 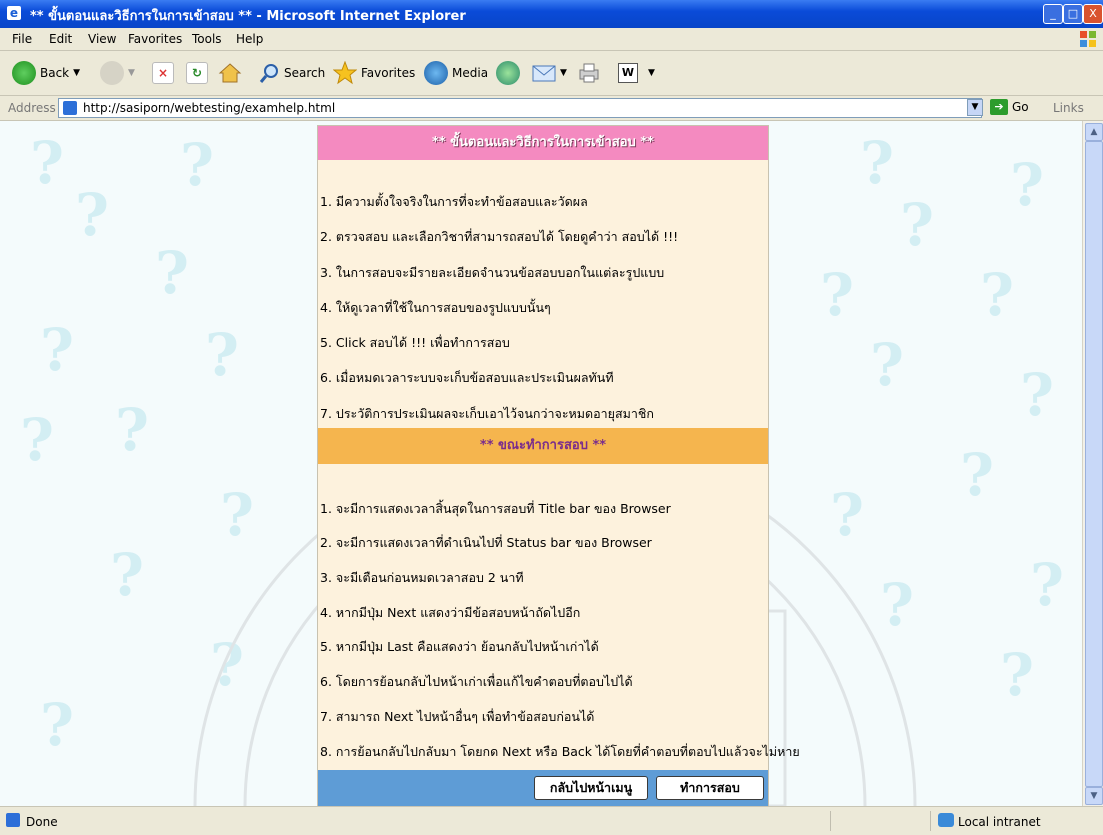 I want to click on address-input: http://sasiporn/webtesting/examhelp.html, so click(x=520, y=108).